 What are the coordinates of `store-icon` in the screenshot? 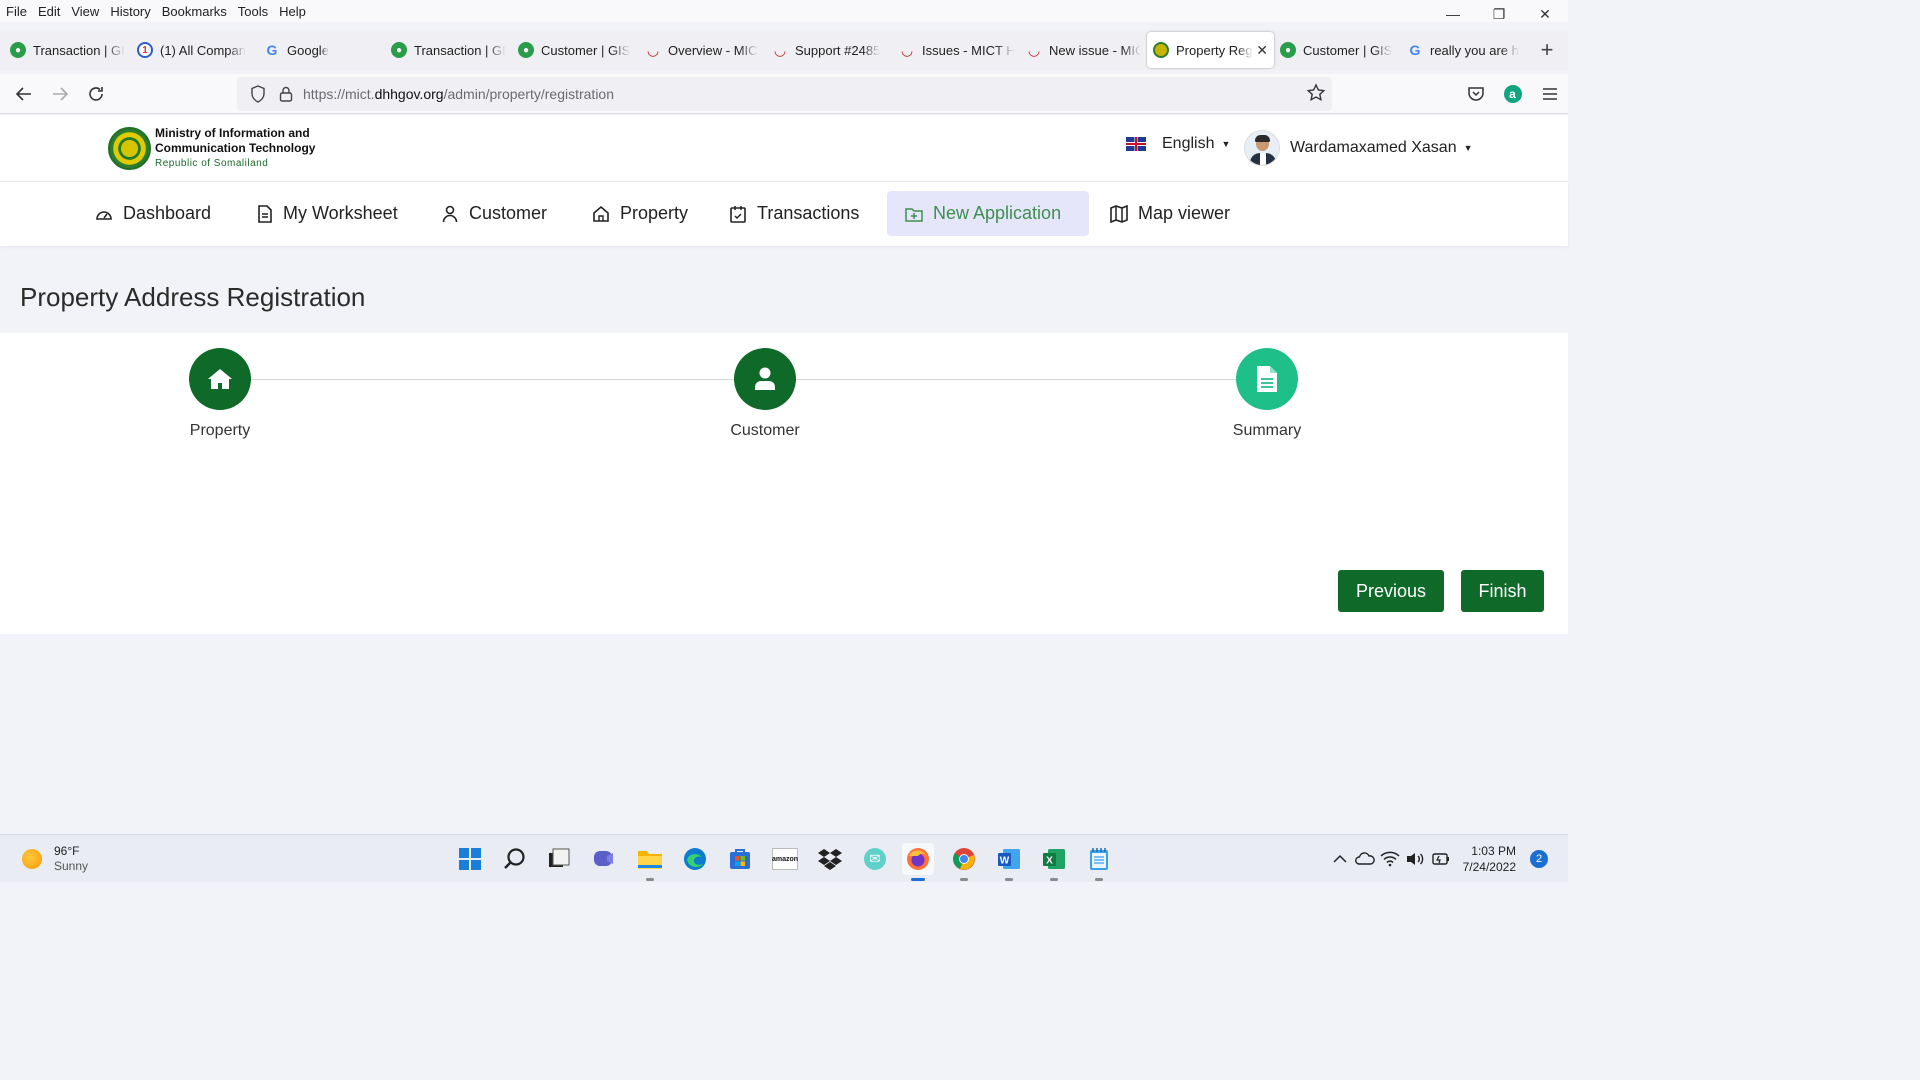 It's located at (740, 859).